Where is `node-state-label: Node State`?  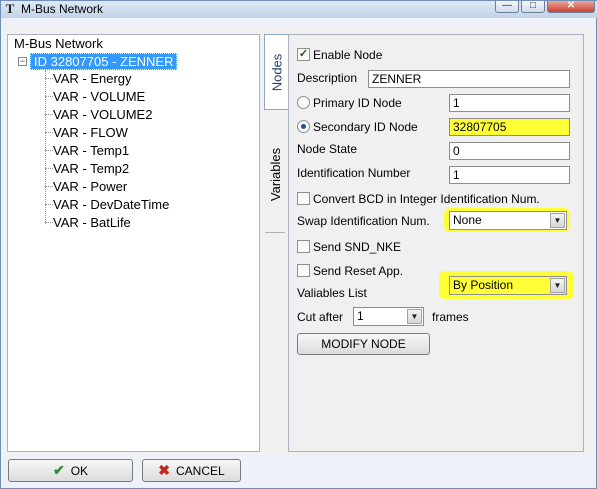
node-state-label: Node State is located at coordinates (327, 149).